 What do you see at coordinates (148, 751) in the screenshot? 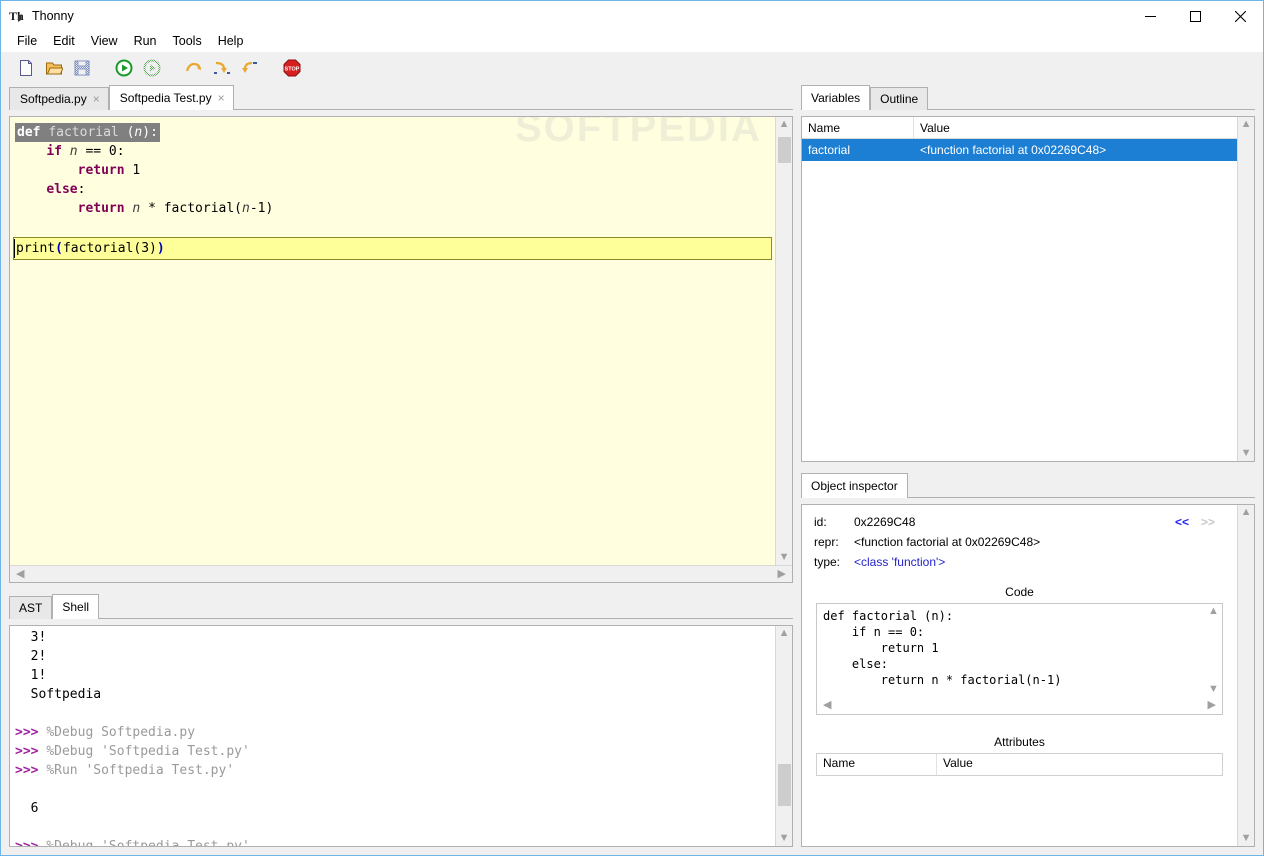
I see `shell-command: %Debug 'Softpedia Test.py'` at bounding box center [148, 751].